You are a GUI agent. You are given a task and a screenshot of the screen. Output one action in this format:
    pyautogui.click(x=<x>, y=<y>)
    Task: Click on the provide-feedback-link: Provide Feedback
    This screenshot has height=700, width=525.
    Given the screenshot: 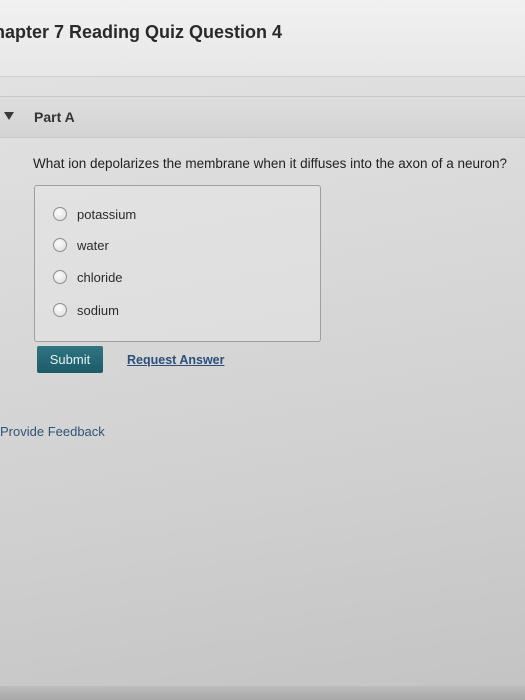 What is the action you would take?
    pyautogui.click(x=52, y=431)
    